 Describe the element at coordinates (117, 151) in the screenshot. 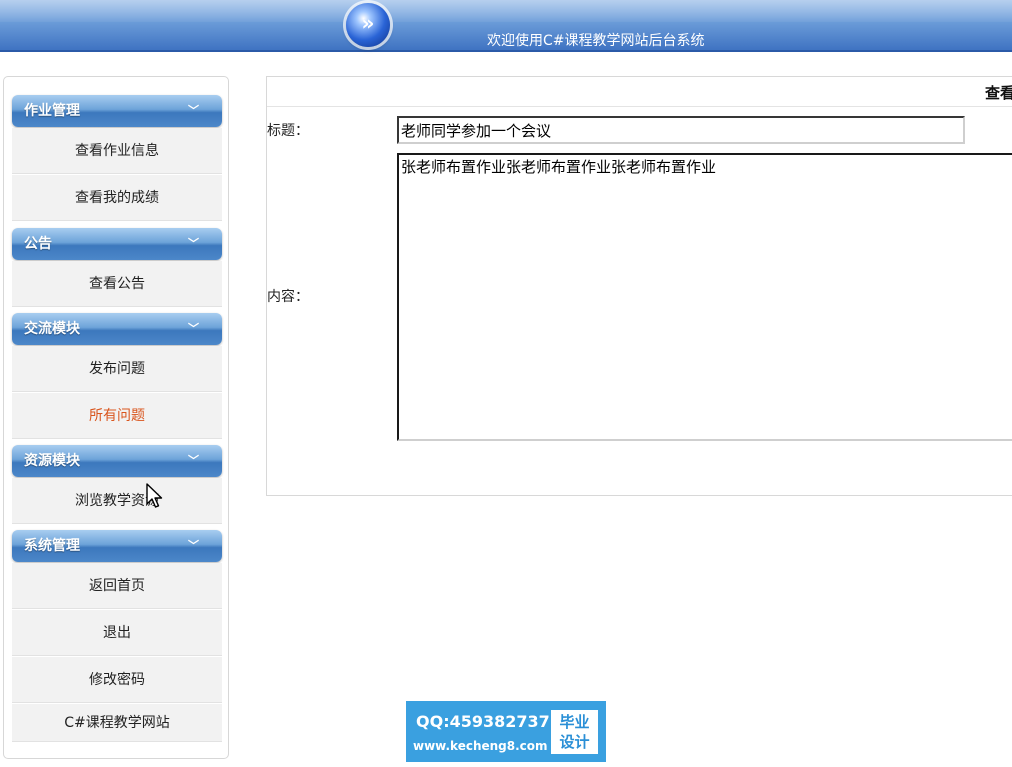

I see `sidebar-item-view-homework: 查看作业信息` at that location.